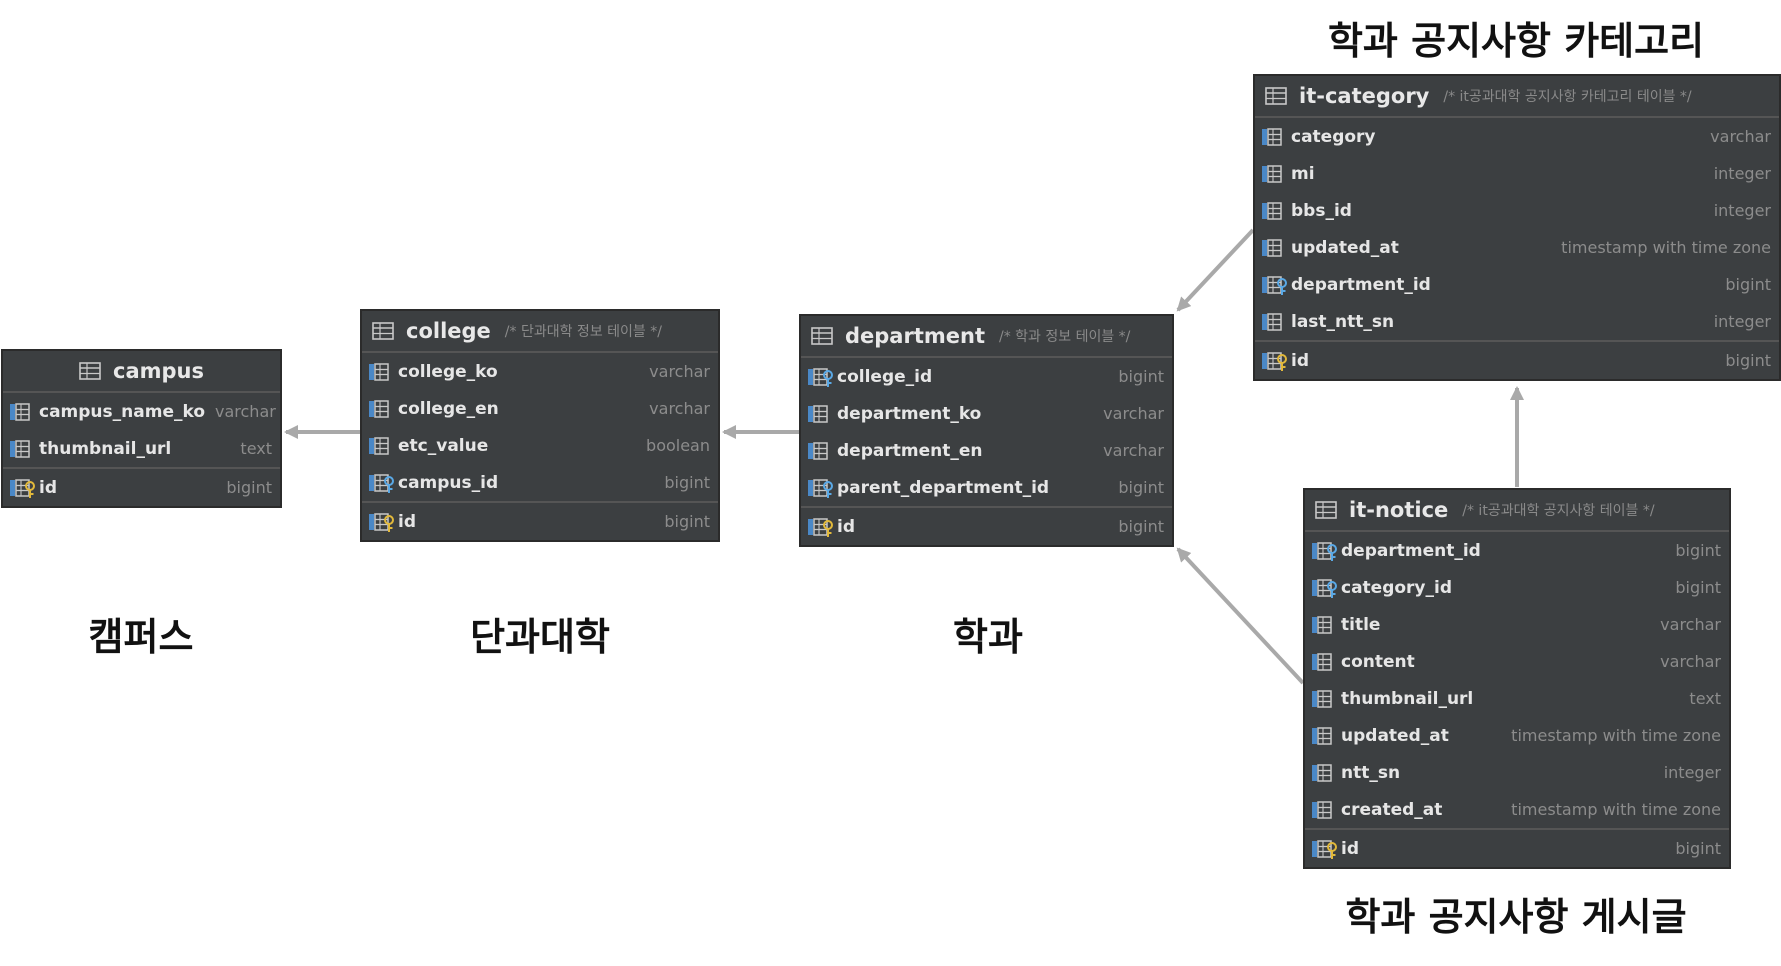 This screenshot has height=966, width=1781. What do you see at coordinates (910, 450) in the screenshot?
I see `column-name: department_en` at bounding box center [910, 450].